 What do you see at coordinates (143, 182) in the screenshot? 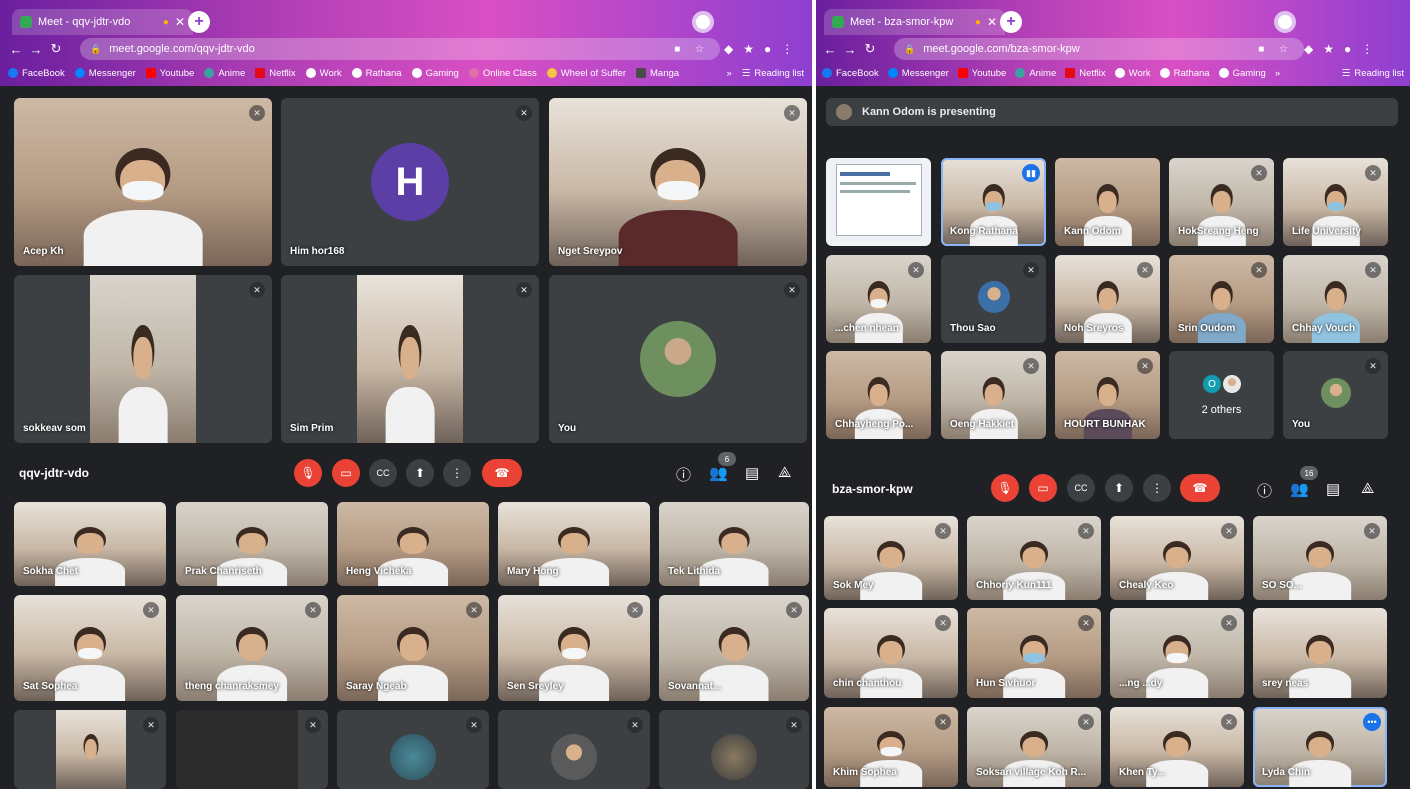
I see `participant-tile: ✕ Acep Kh` at bounding box center [143, 182].